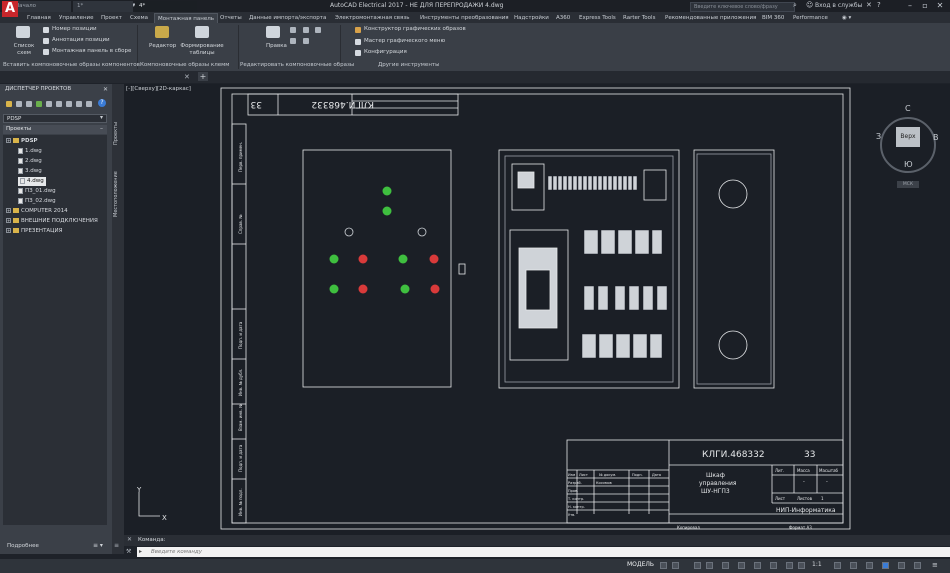 The height and width of the screenshot is (573, 950). I want to click on wrench-icon: ⚒, so click(128, 551).